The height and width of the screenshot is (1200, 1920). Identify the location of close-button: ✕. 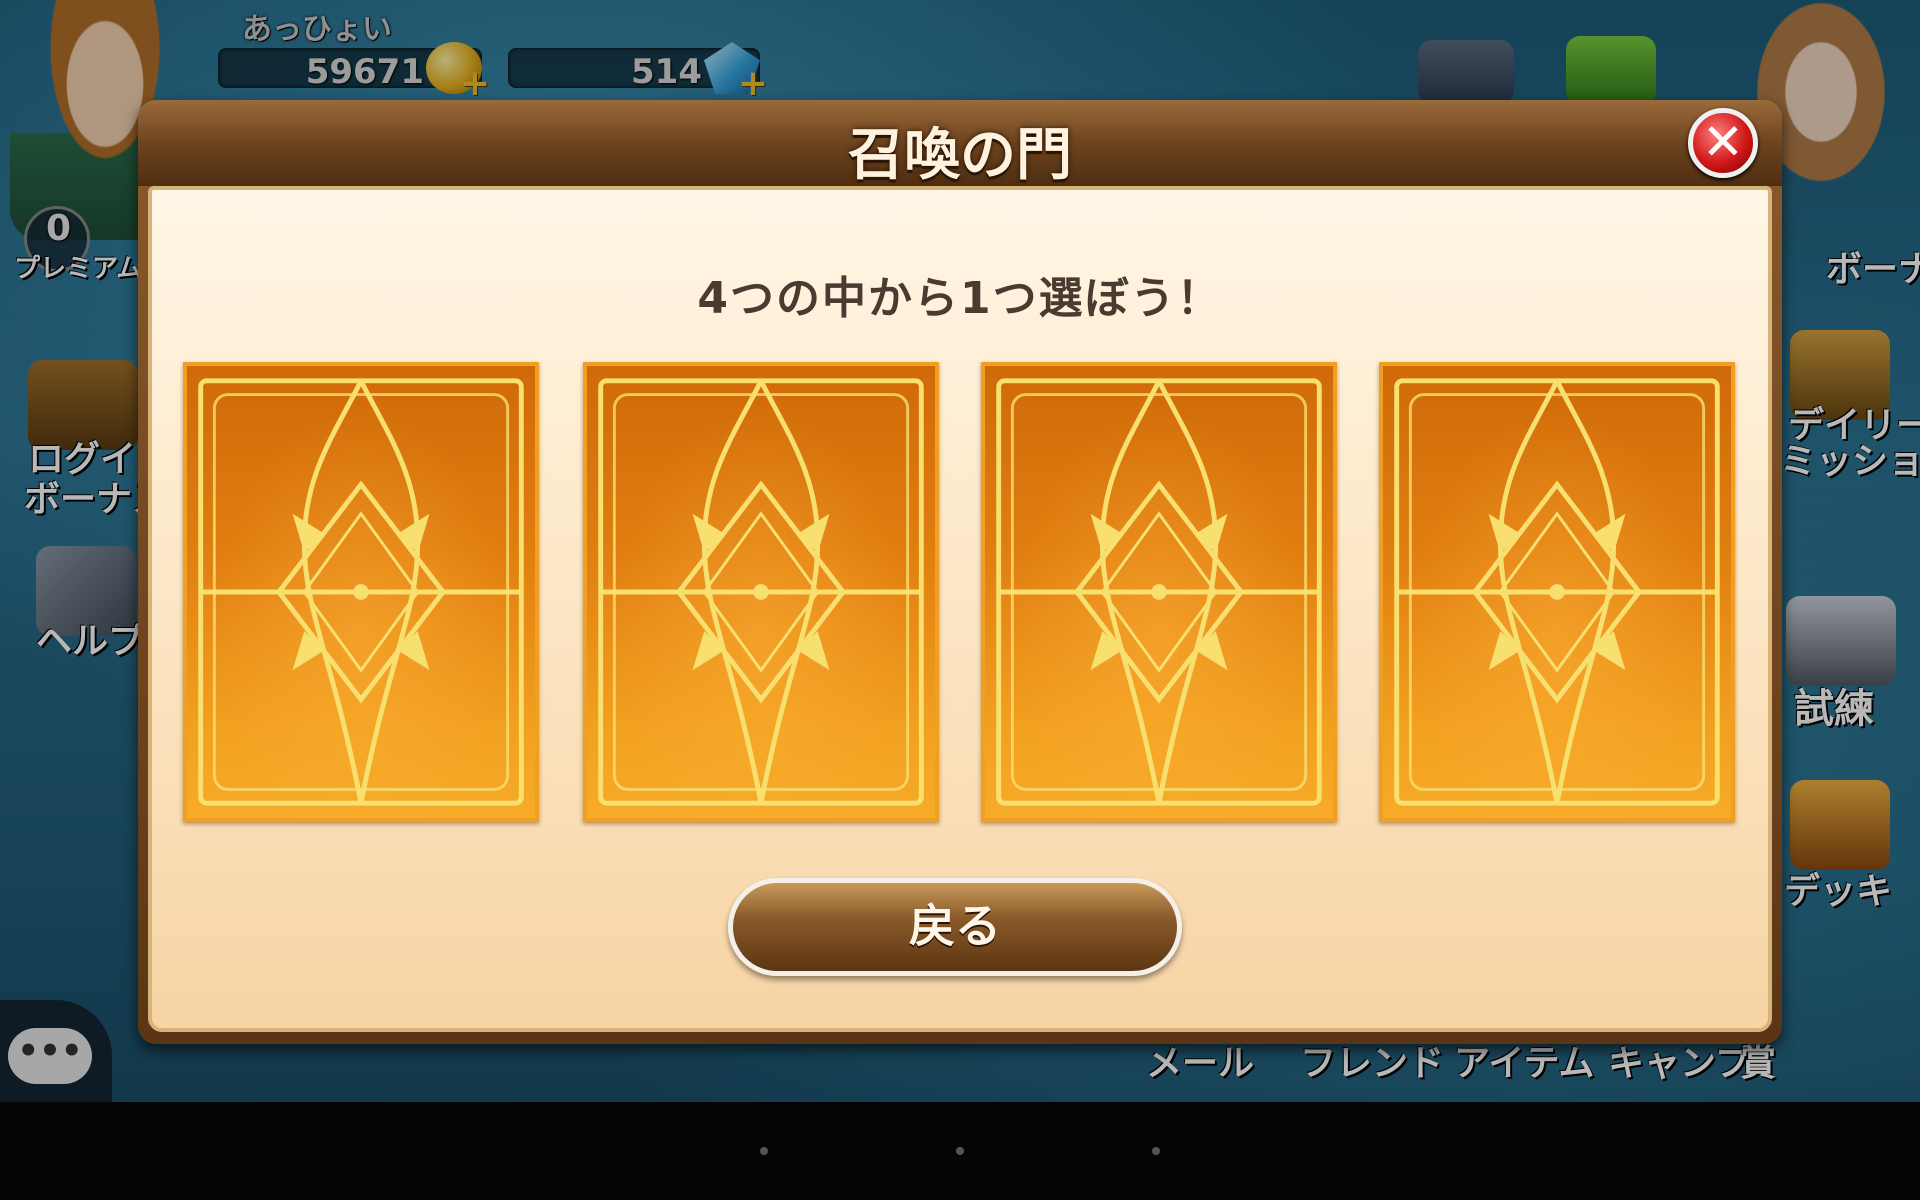
(1723, 143).